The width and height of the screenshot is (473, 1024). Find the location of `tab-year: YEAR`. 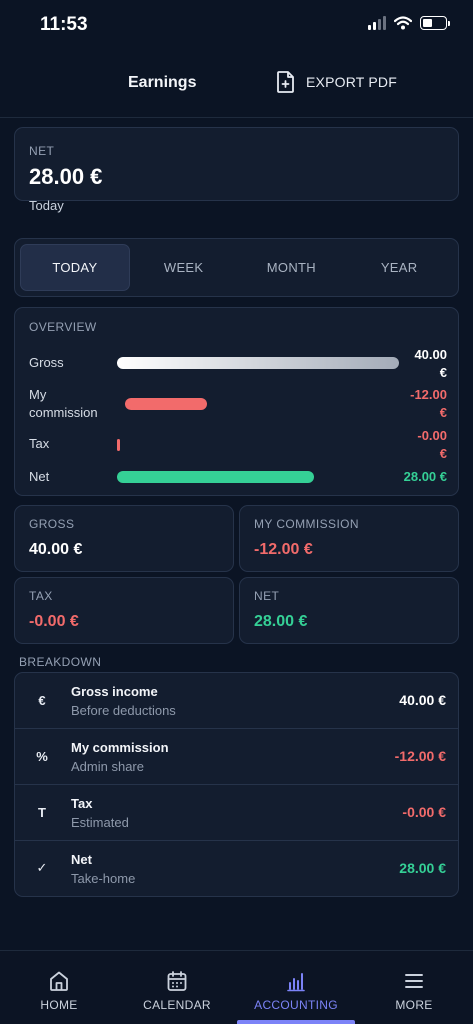

tab-year: YEAR is located at coordinates (399, 267).